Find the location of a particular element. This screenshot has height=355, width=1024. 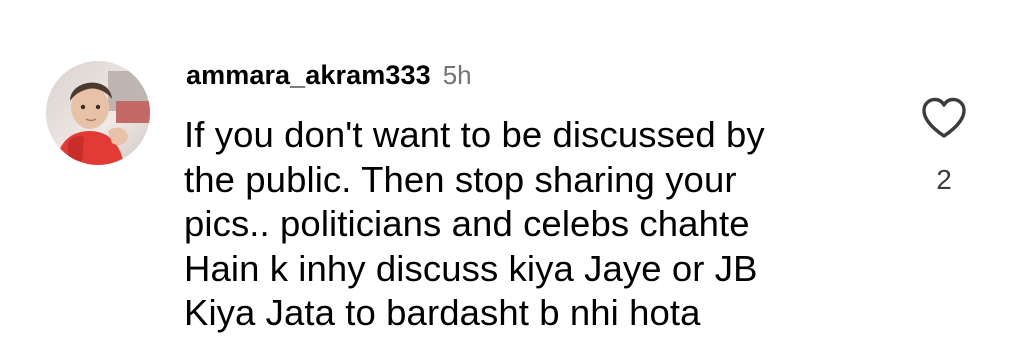

avatar is located at coordinates (98, 113).